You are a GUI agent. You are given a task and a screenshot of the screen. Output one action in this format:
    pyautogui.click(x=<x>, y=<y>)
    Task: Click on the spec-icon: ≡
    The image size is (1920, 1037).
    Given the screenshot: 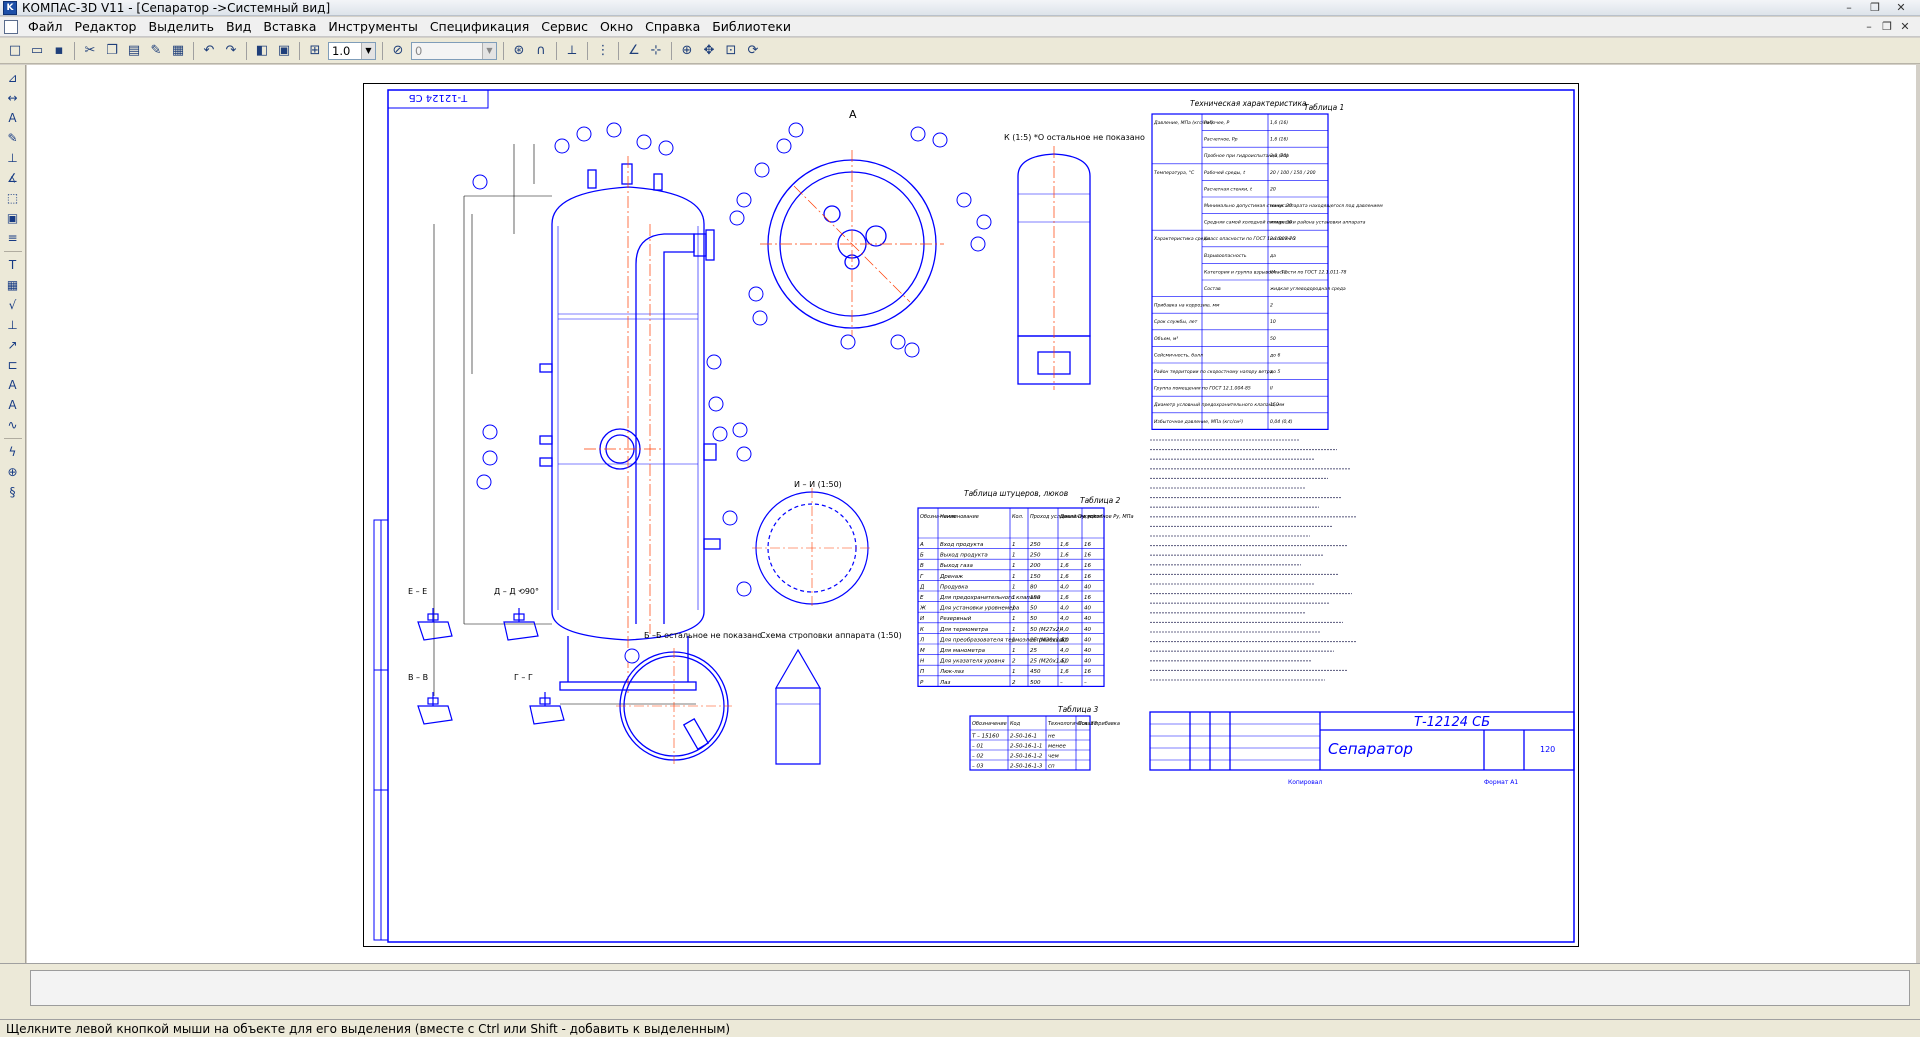 What is the action you would take?
    pyautogui.click(x=13, y=238)
    